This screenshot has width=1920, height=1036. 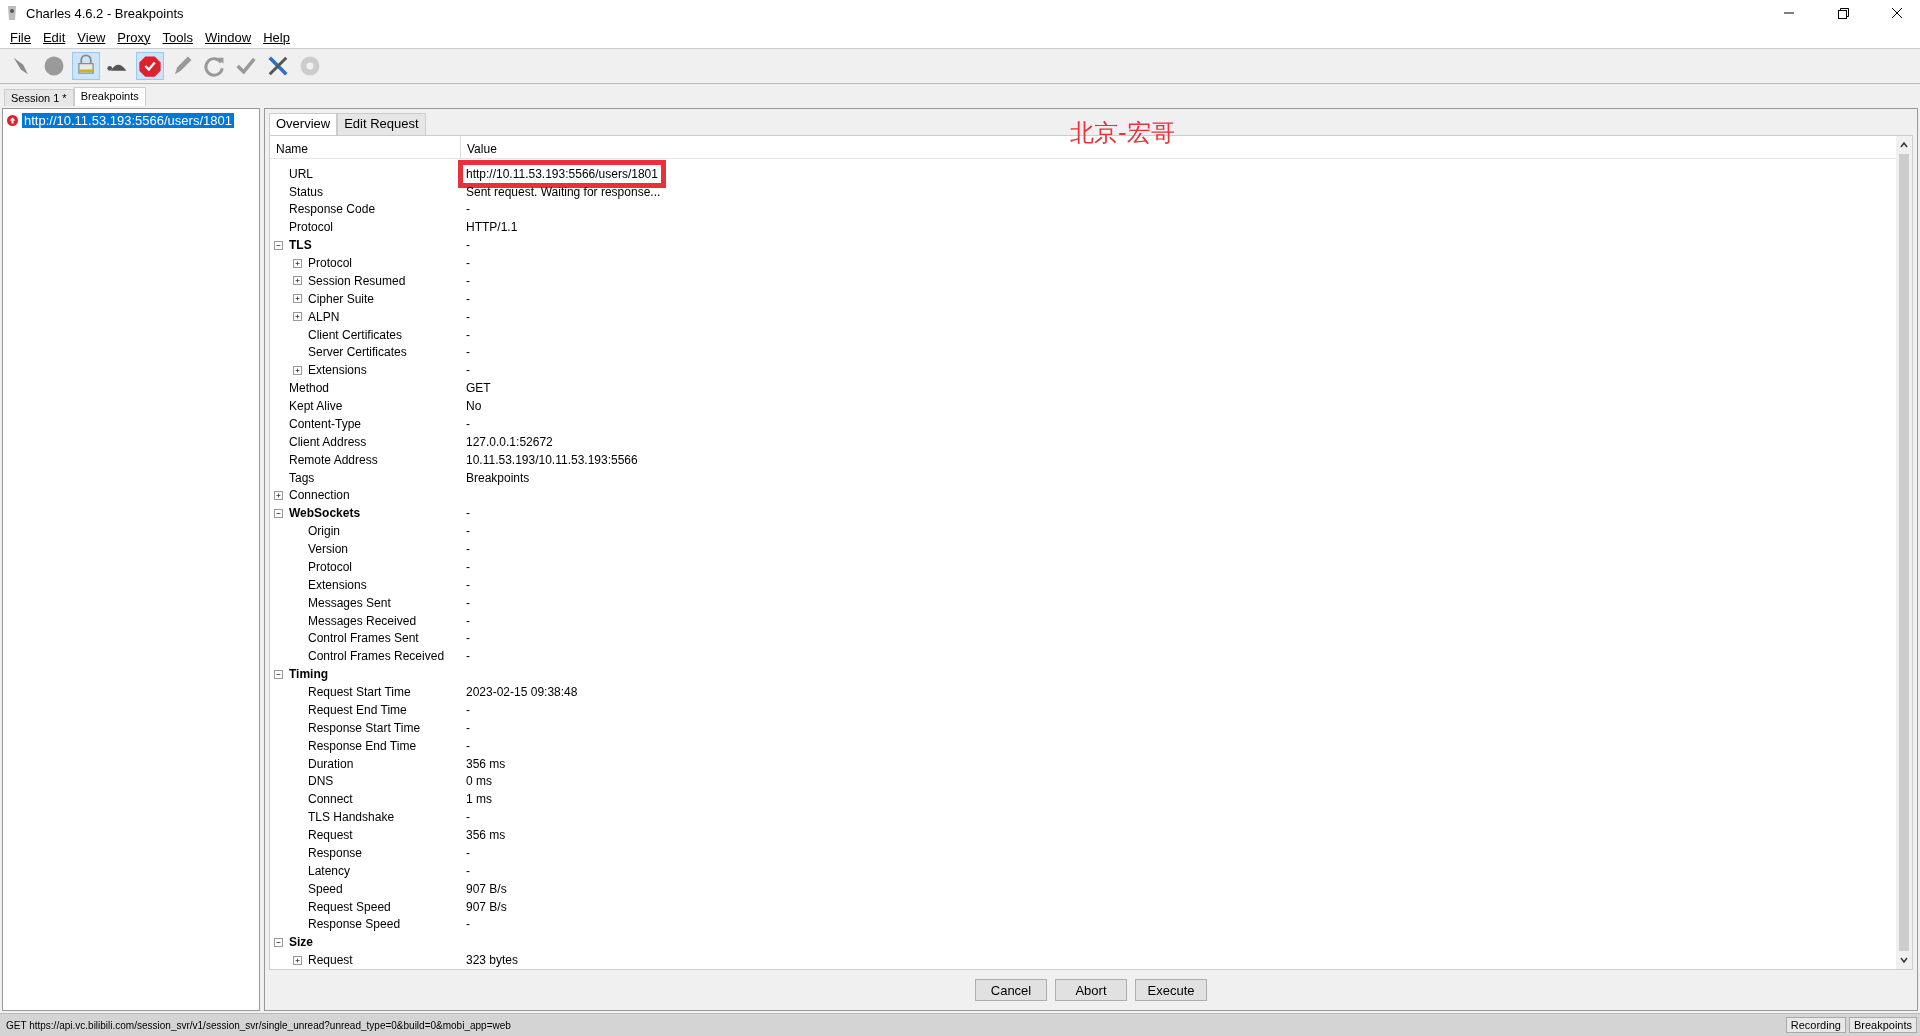 I want to click on row-name: Request End Time, so click(x=357, y=710).